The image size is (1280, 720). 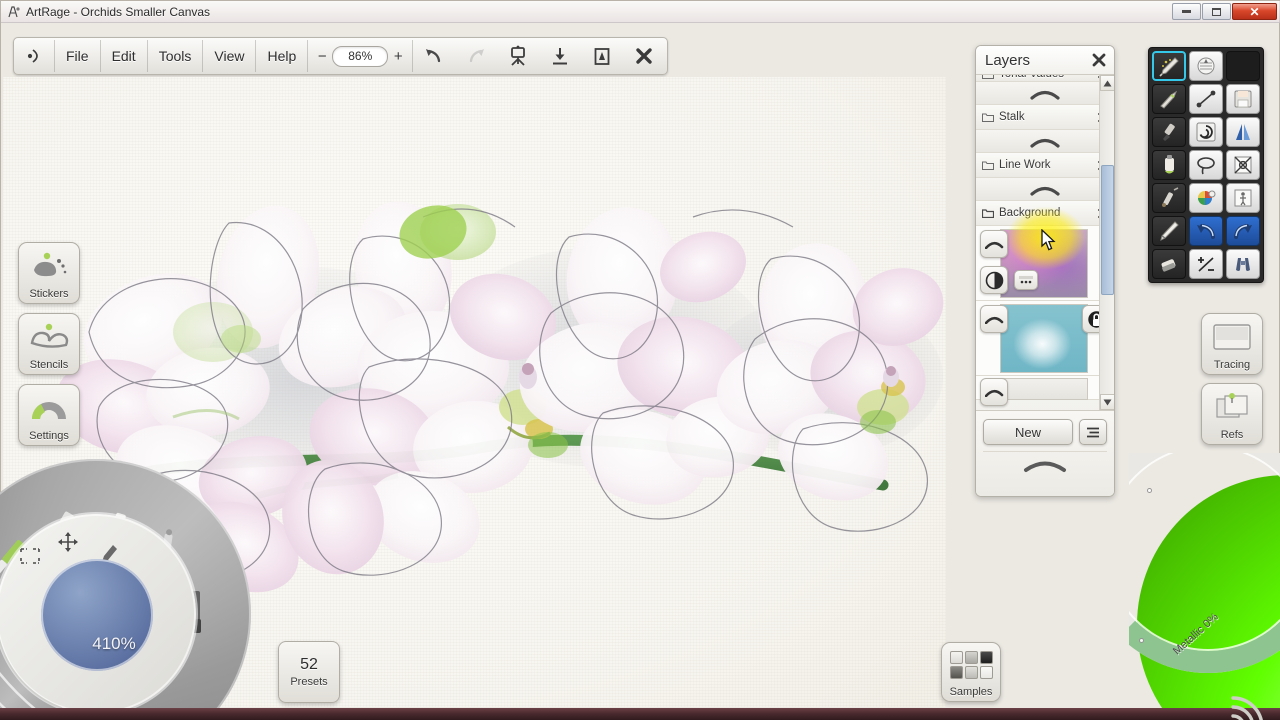 I want to click on zoom-out-button: −, so click(x=322, y=56).